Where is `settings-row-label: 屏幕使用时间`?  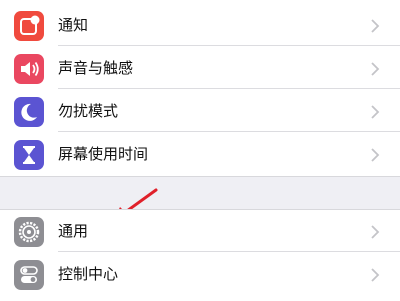 settings-row-label: 屏幕使用时间 is located at coordinates (103, 154).